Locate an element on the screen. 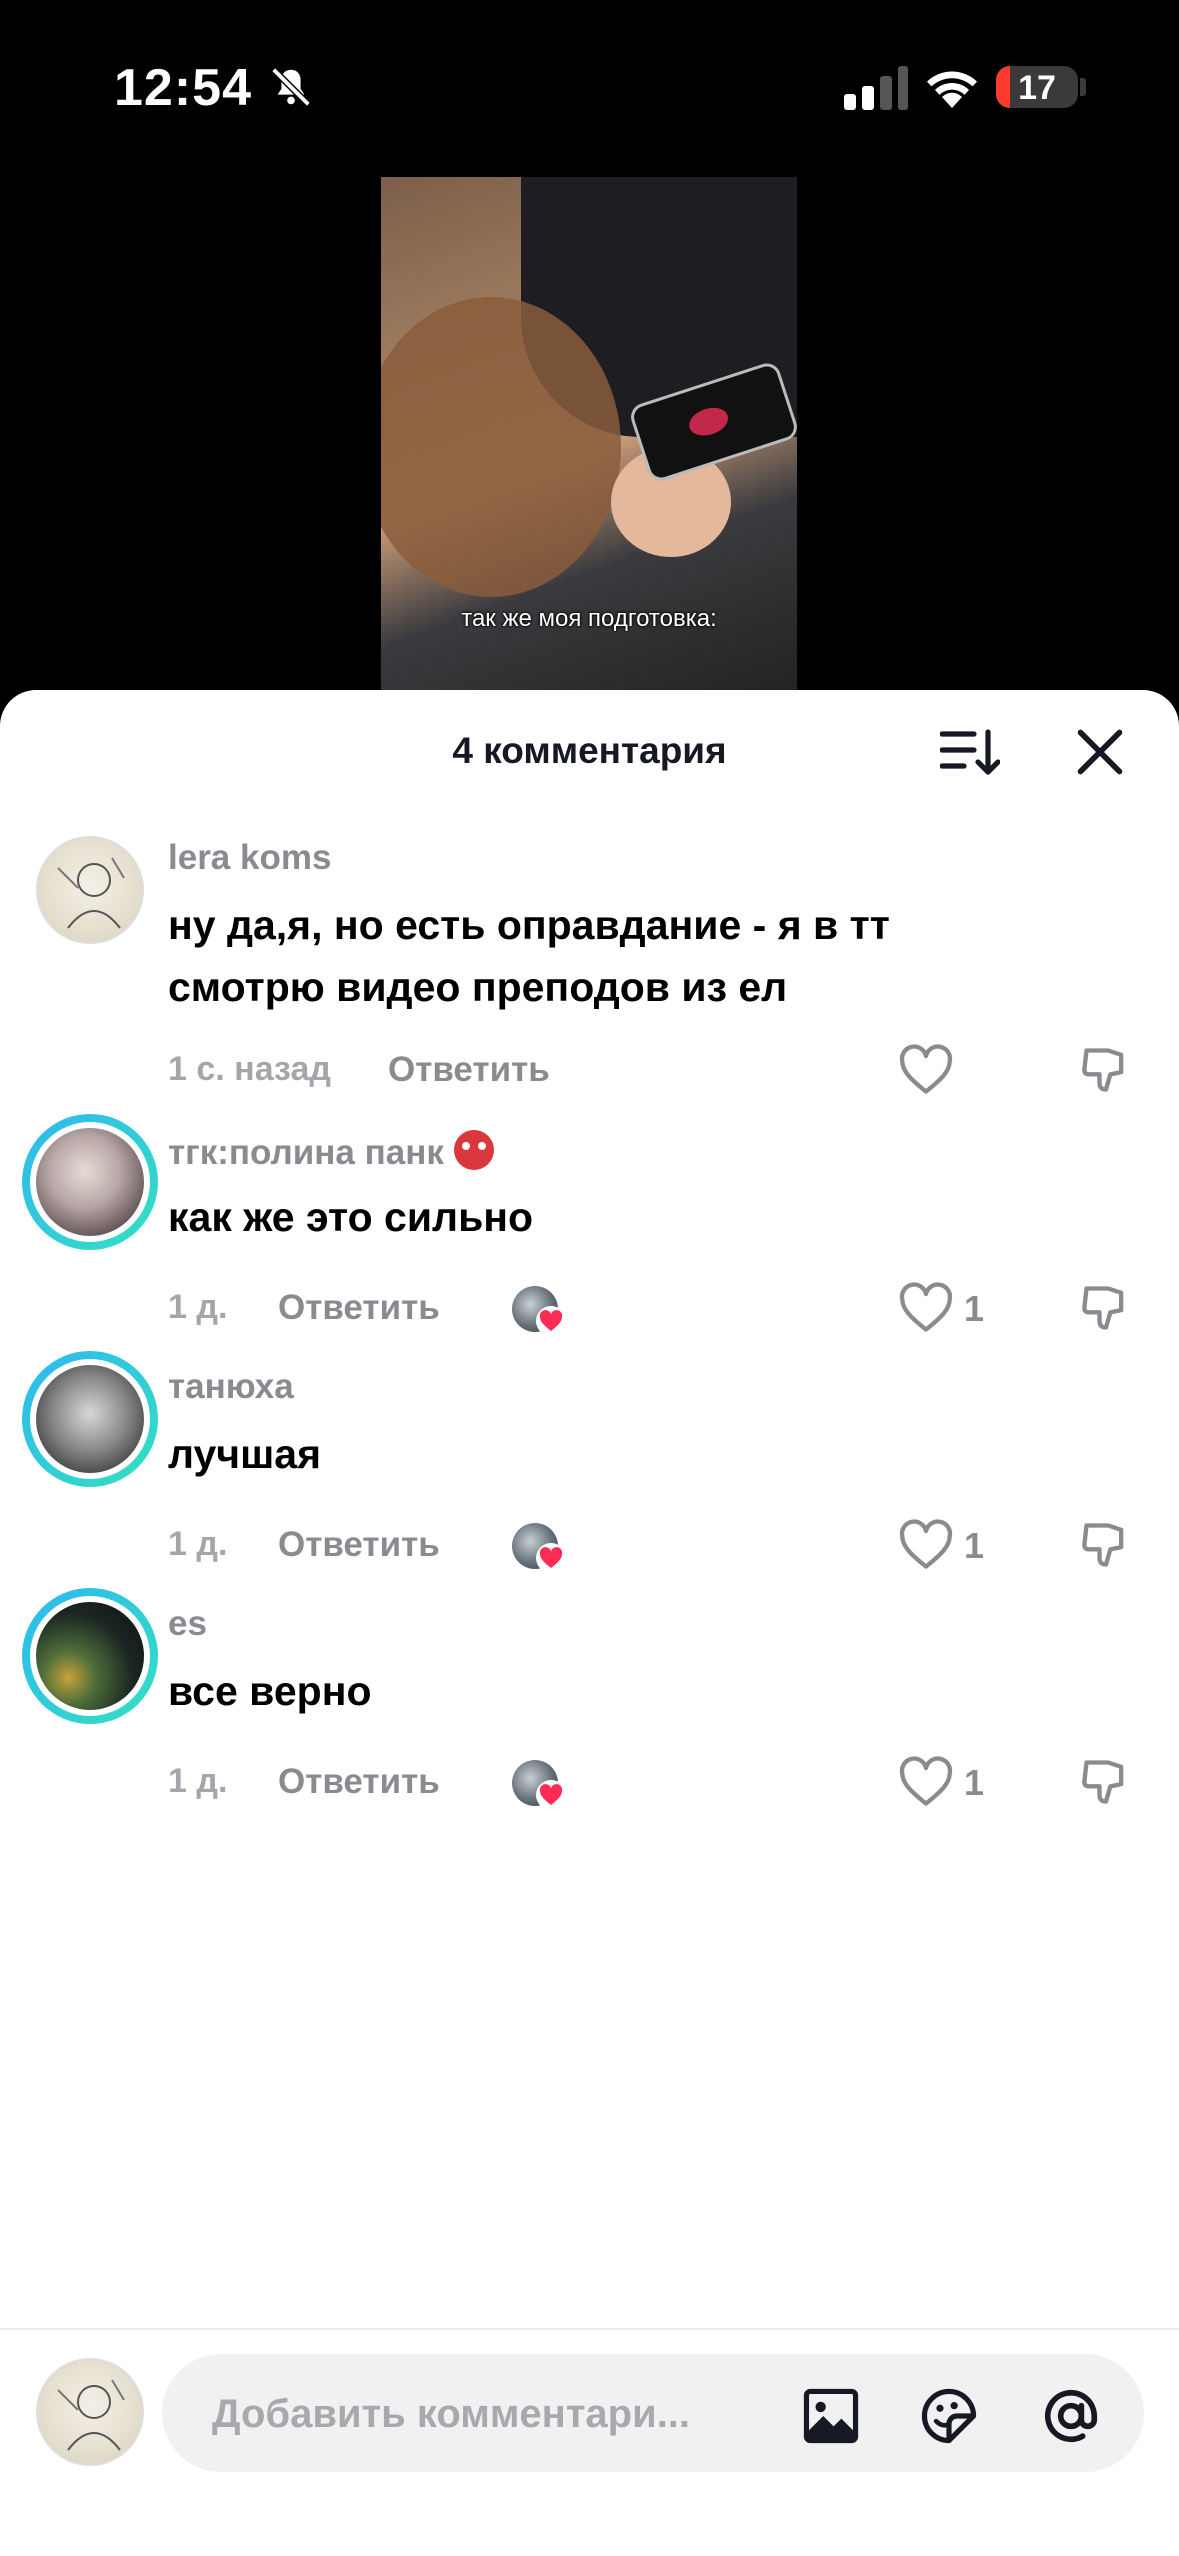  ogre-emoji-icon is located at coordinates (473, 1150).